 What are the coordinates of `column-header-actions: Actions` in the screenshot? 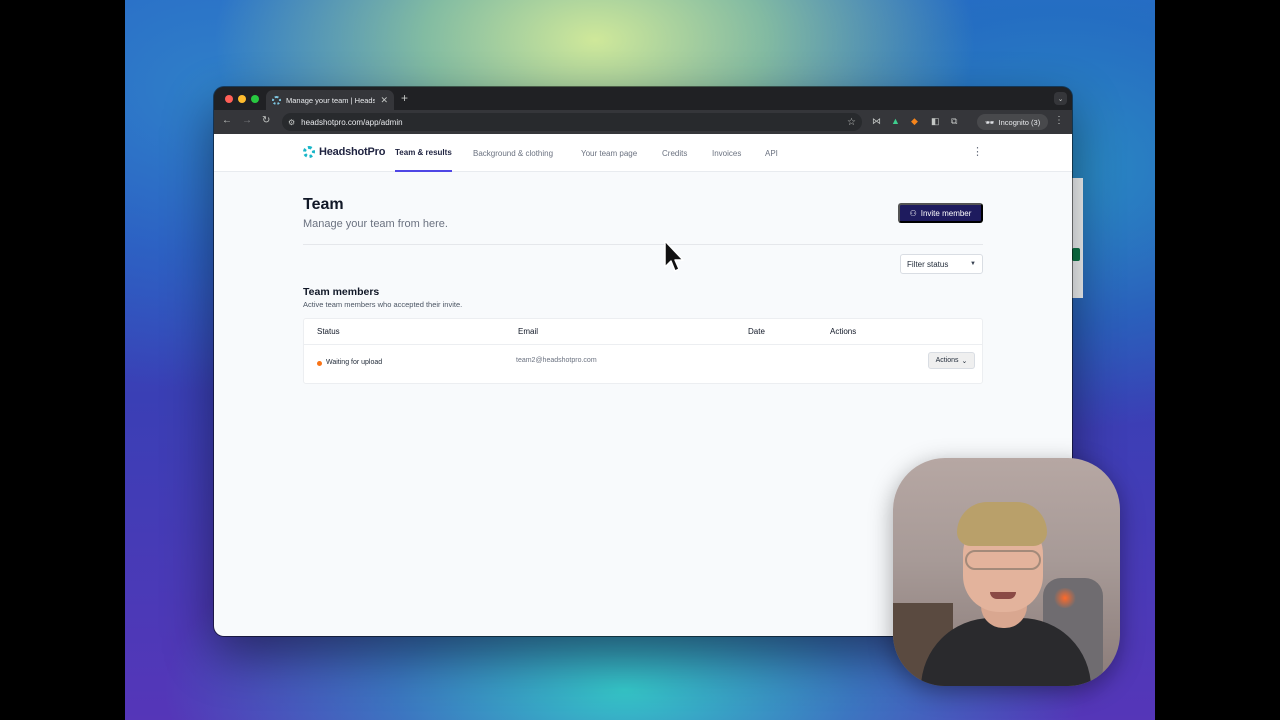 It's located at (843, 331).